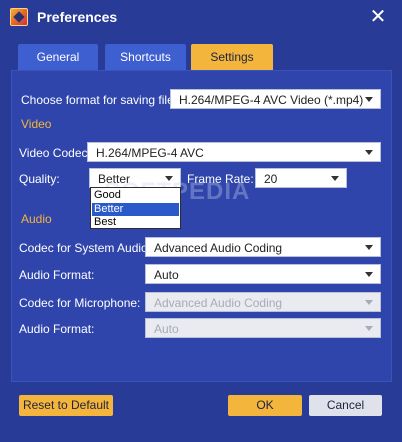 The height and width of the screenshot is (442, 402). Describe the element at coordinates (39, 179) in the screenshot. I see `quality-label: Quality:` at that location.